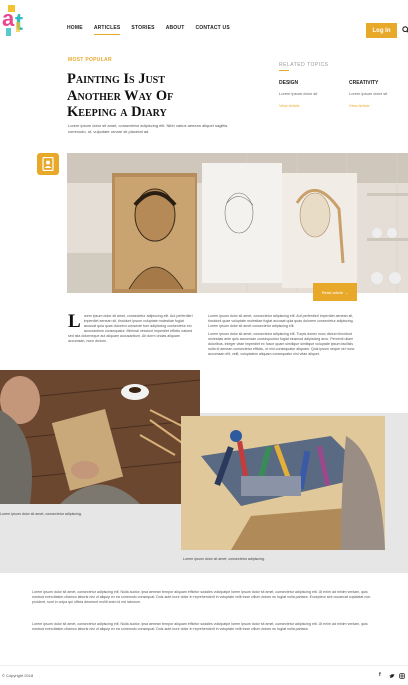 This screenshot has width=408, height=685. I want to click on drop-cap: L, so click(74, 321).